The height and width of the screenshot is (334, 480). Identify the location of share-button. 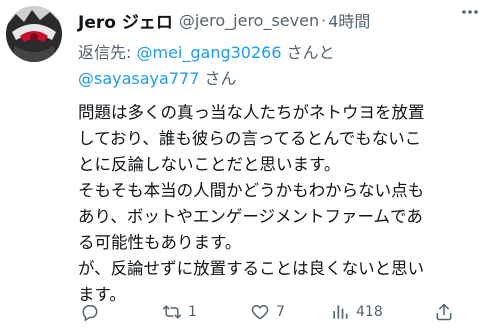
(444, 312).